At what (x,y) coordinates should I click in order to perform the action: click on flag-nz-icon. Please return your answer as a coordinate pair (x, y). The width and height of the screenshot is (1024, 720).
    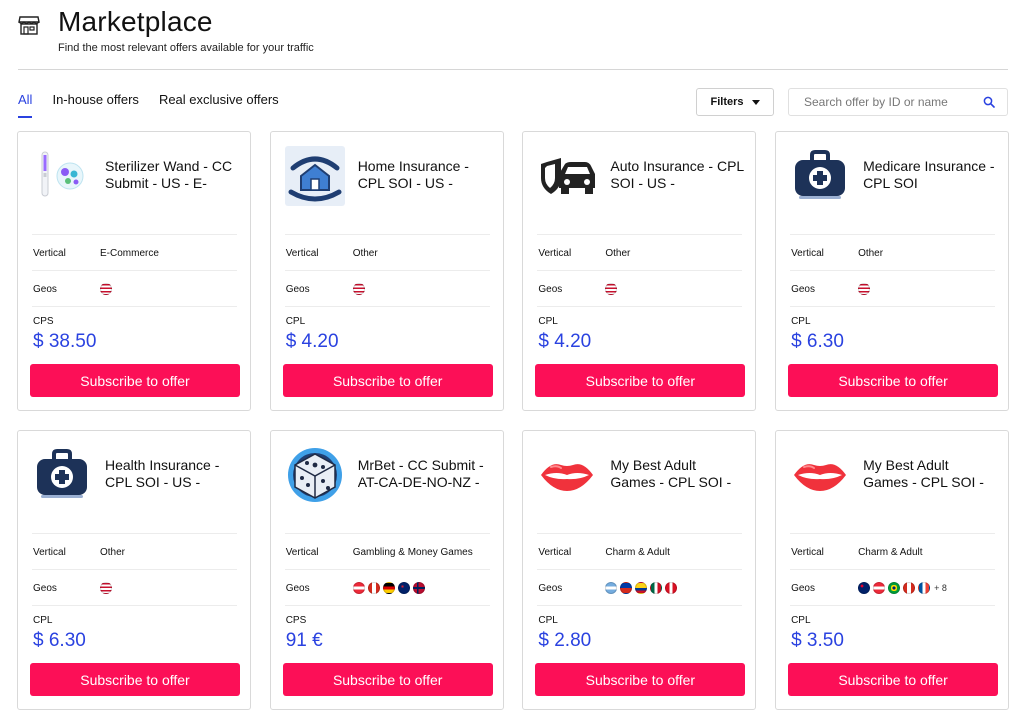
    Looking at the image, I should click on (403, 588).